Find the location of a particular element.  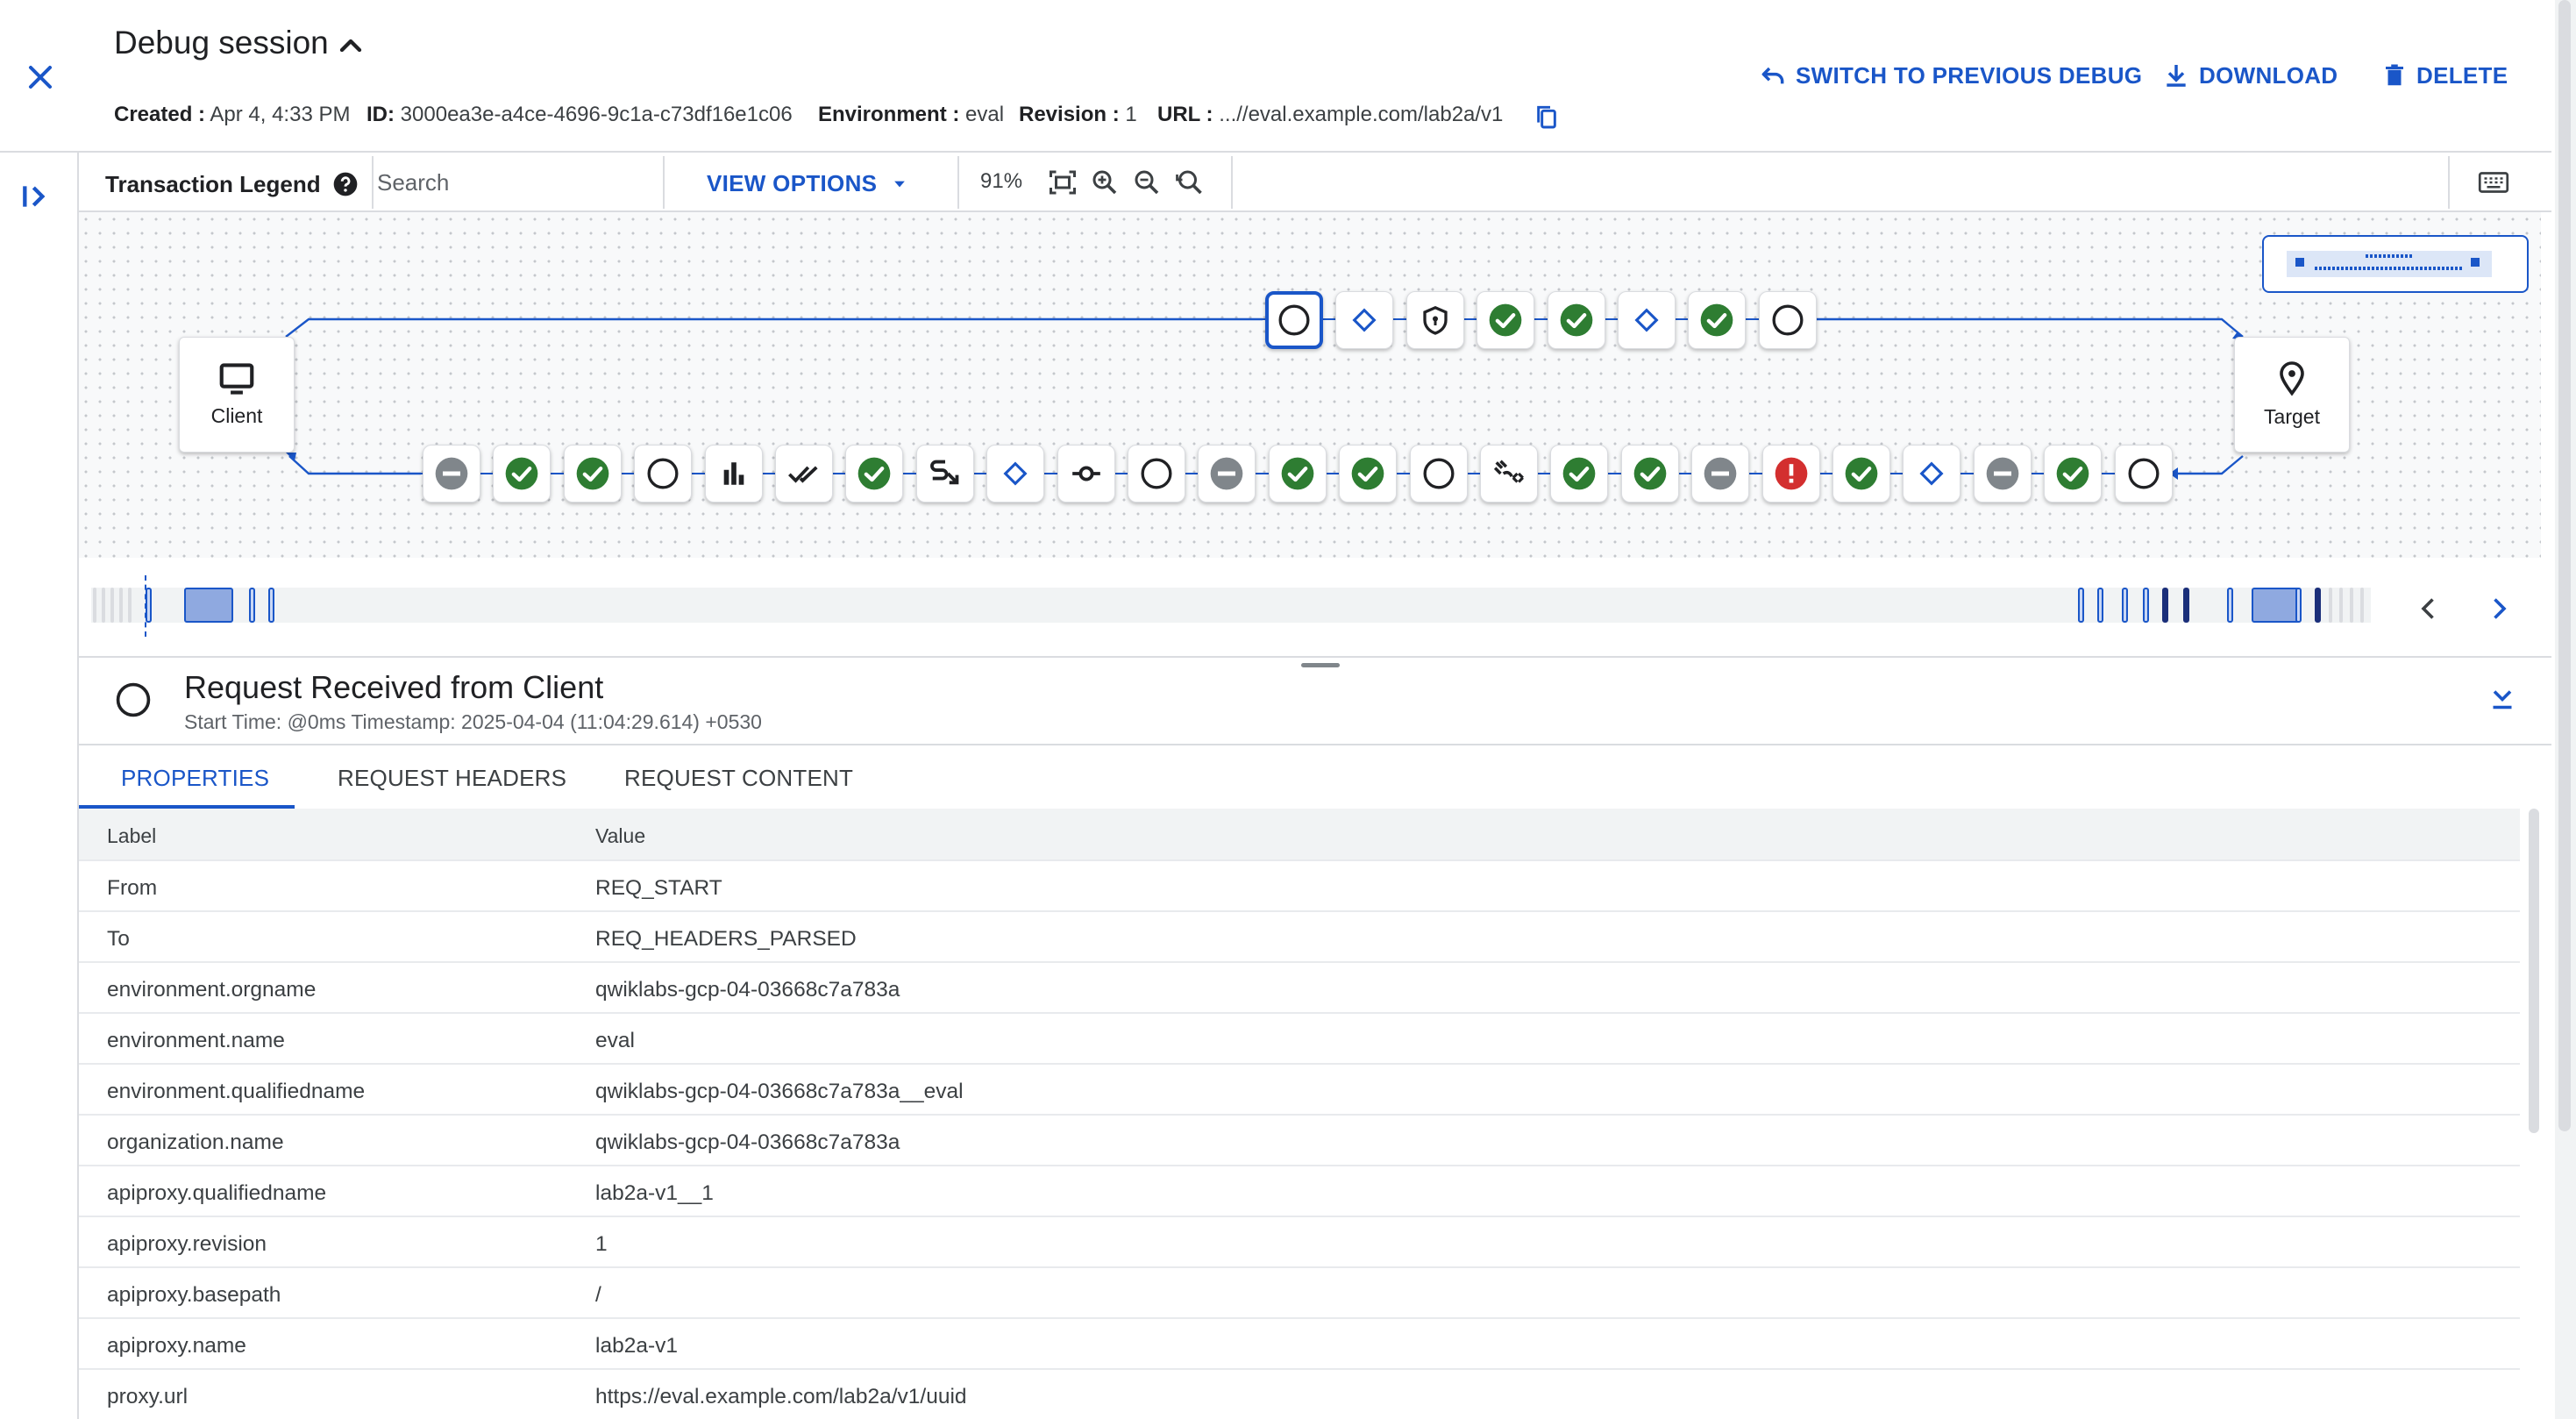

client-endpoint: Client is located at coordinates (237, 395).